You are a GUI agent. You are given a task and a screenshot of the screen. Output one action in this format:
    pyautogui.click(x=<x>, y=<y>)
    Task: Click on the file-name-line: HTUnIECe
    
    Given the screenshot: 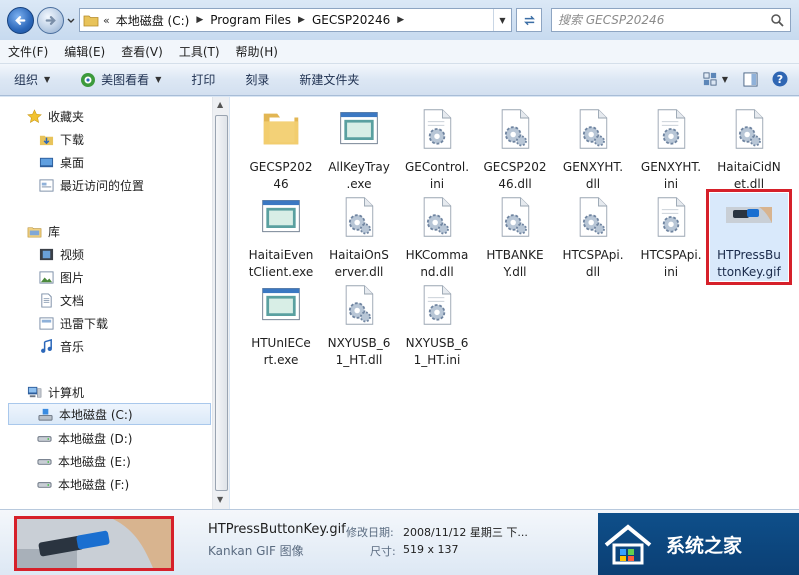 What is the action you would take?
    pyautogui.click(x=281, y=343)
    